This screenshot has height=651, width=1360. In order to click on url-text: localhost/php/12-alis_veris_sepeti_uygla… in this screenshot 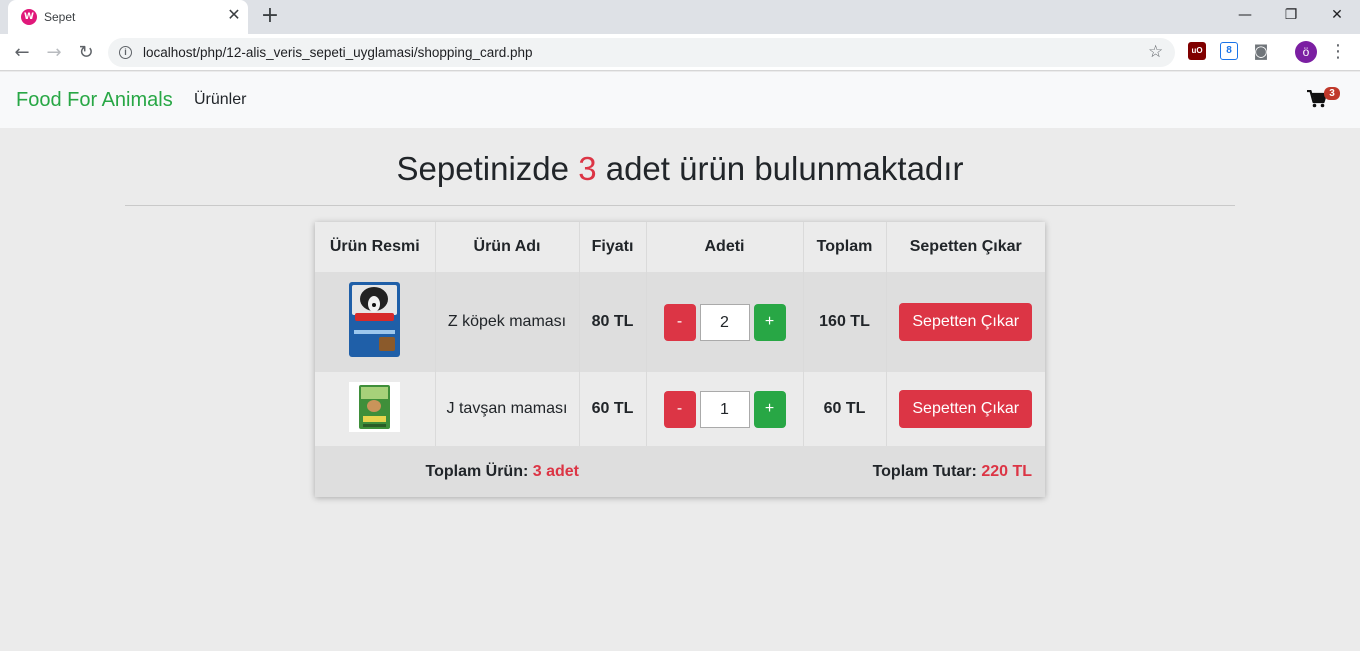, I will do `click(338, 52)`.